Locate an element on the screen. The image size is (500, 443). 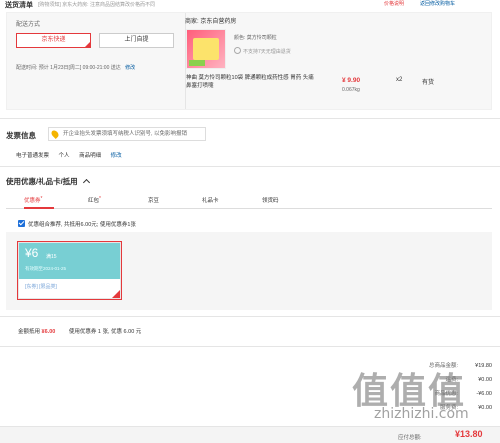
tab-label: 优惠券 is located at coordinates (32, 201).